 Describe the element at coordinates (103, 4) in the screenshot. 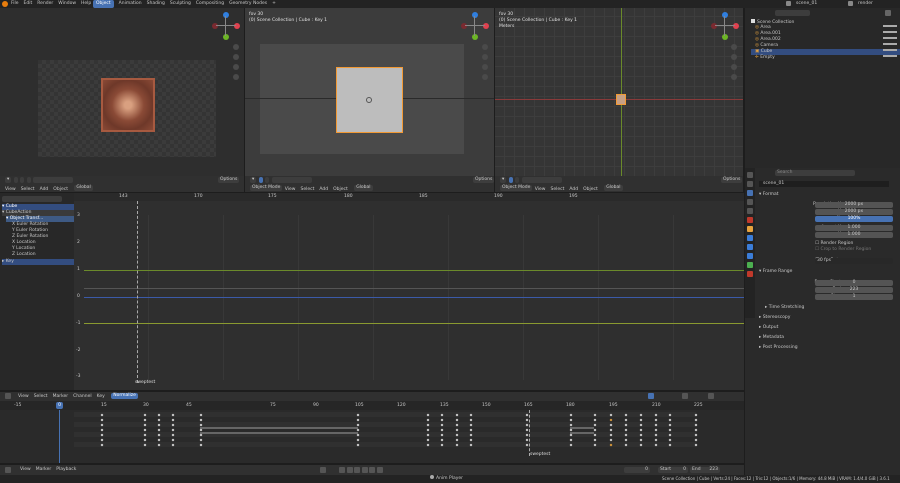

I see `tab-object: Object` at that location.